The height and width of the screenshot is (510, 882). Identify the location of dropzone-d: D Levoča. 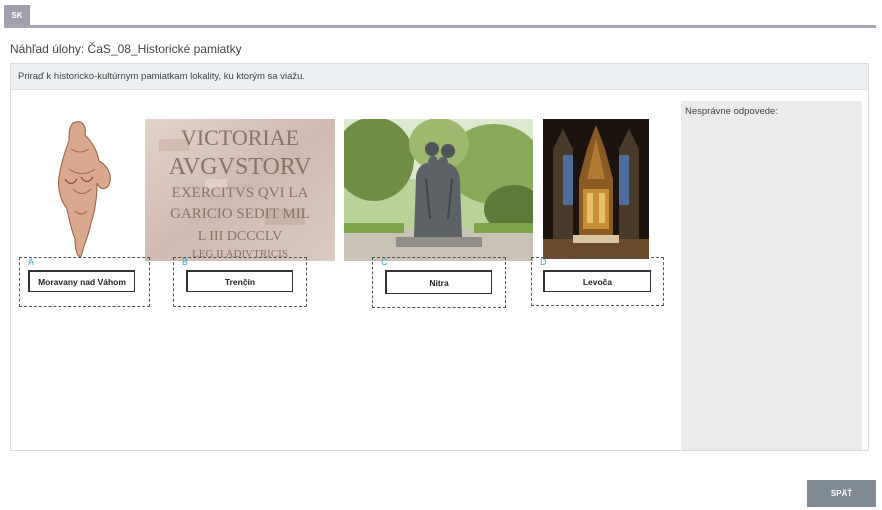
(597, 281).